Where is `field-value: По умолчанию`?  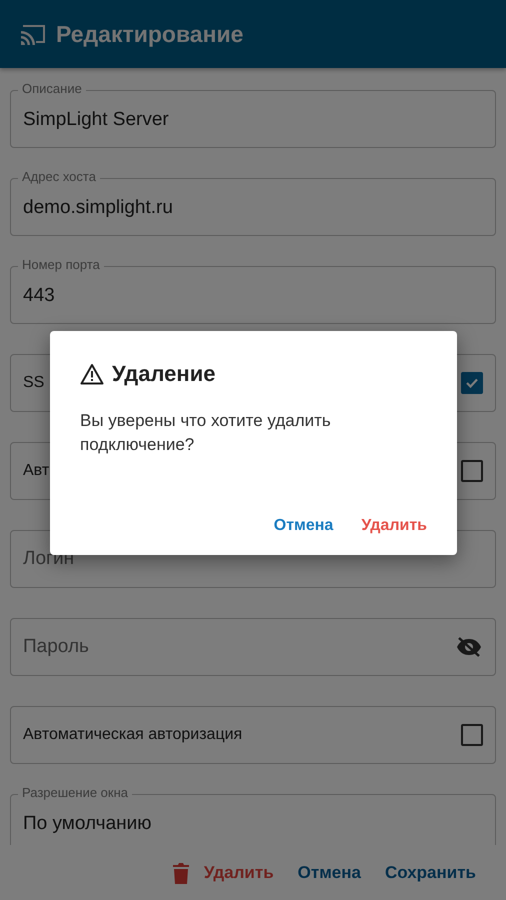
field-value: По умолчанию is located at coordinates (87, 823).